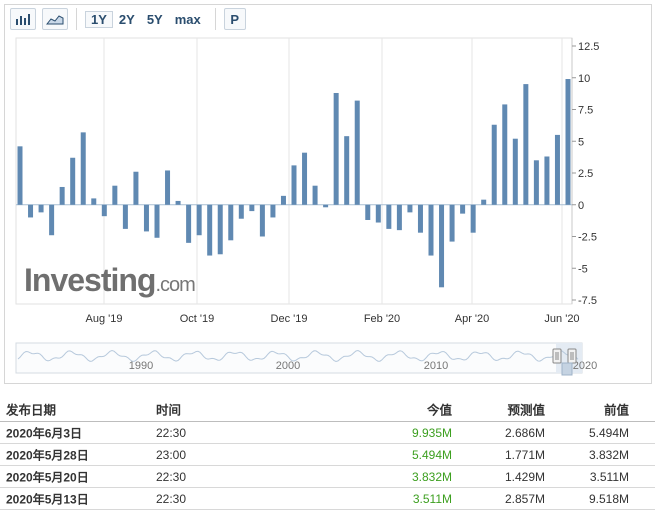  I want to click on row-time: 23:00, so click(171, 454).